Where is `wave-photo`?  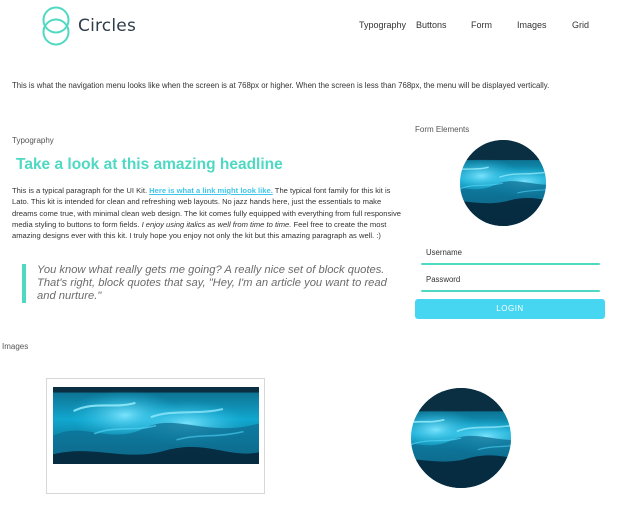 wave-photo is located at coordinates (156, 425).